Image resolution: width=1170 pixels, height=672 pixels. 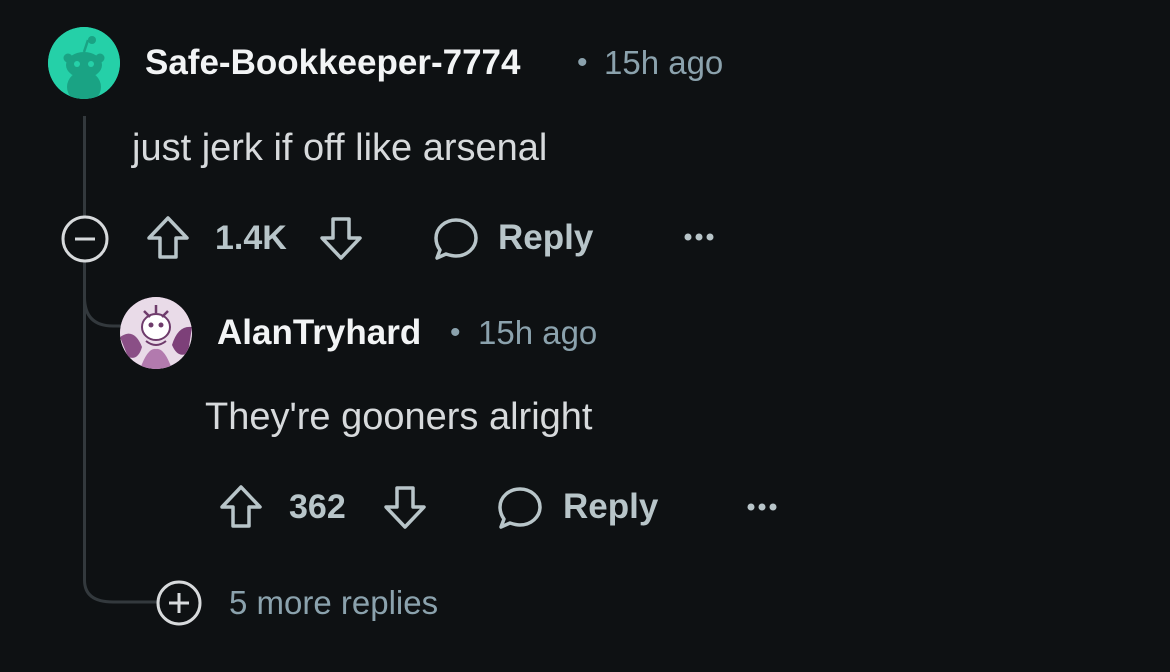 I want to click on reply-username: AlanTryhard, so click(x=319, y=333).